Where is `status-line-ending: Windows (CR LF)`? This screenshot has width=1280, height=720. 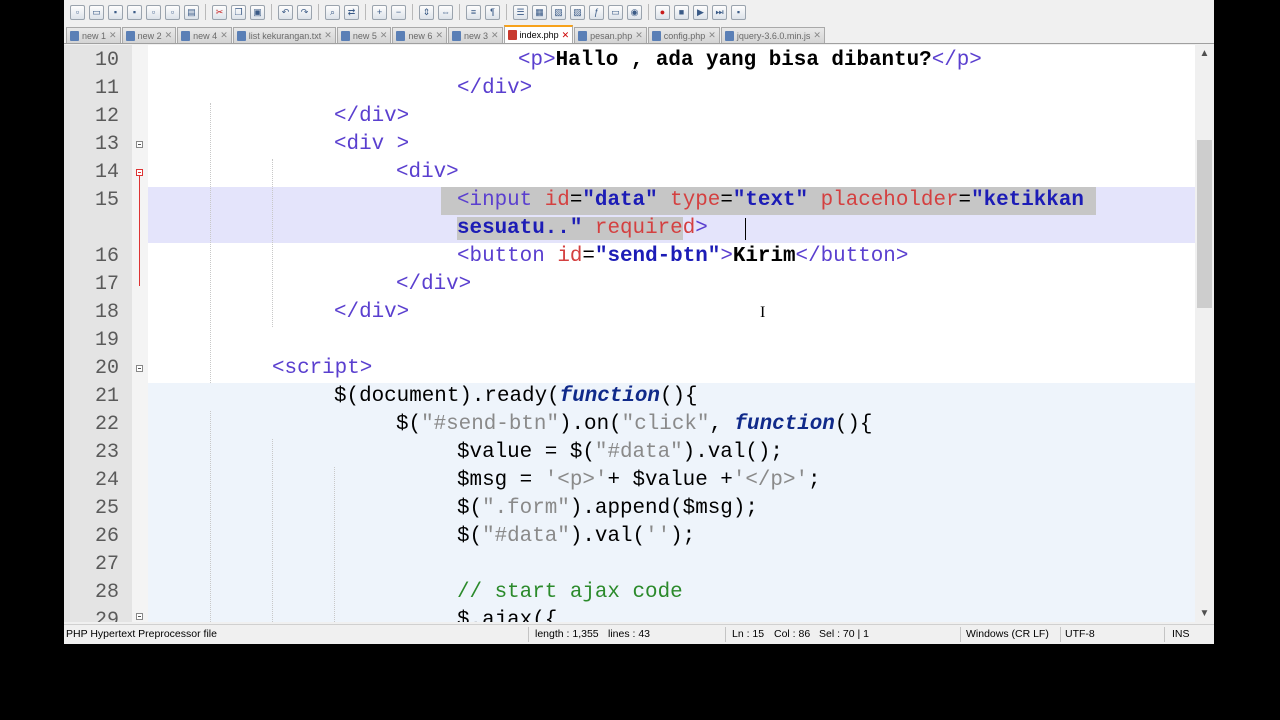 status-line-ending: Windows (CR LF) is located at coordinates (1007, 634).